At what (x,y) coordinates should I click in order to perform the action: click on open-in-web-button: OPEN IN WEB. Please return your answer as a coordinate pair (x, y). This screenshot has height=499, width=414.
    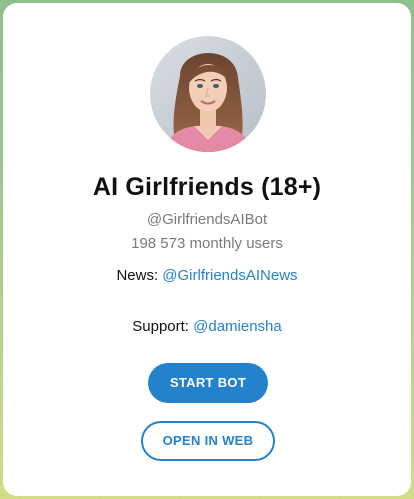
    Looking at the image, I should click on (208, 441).